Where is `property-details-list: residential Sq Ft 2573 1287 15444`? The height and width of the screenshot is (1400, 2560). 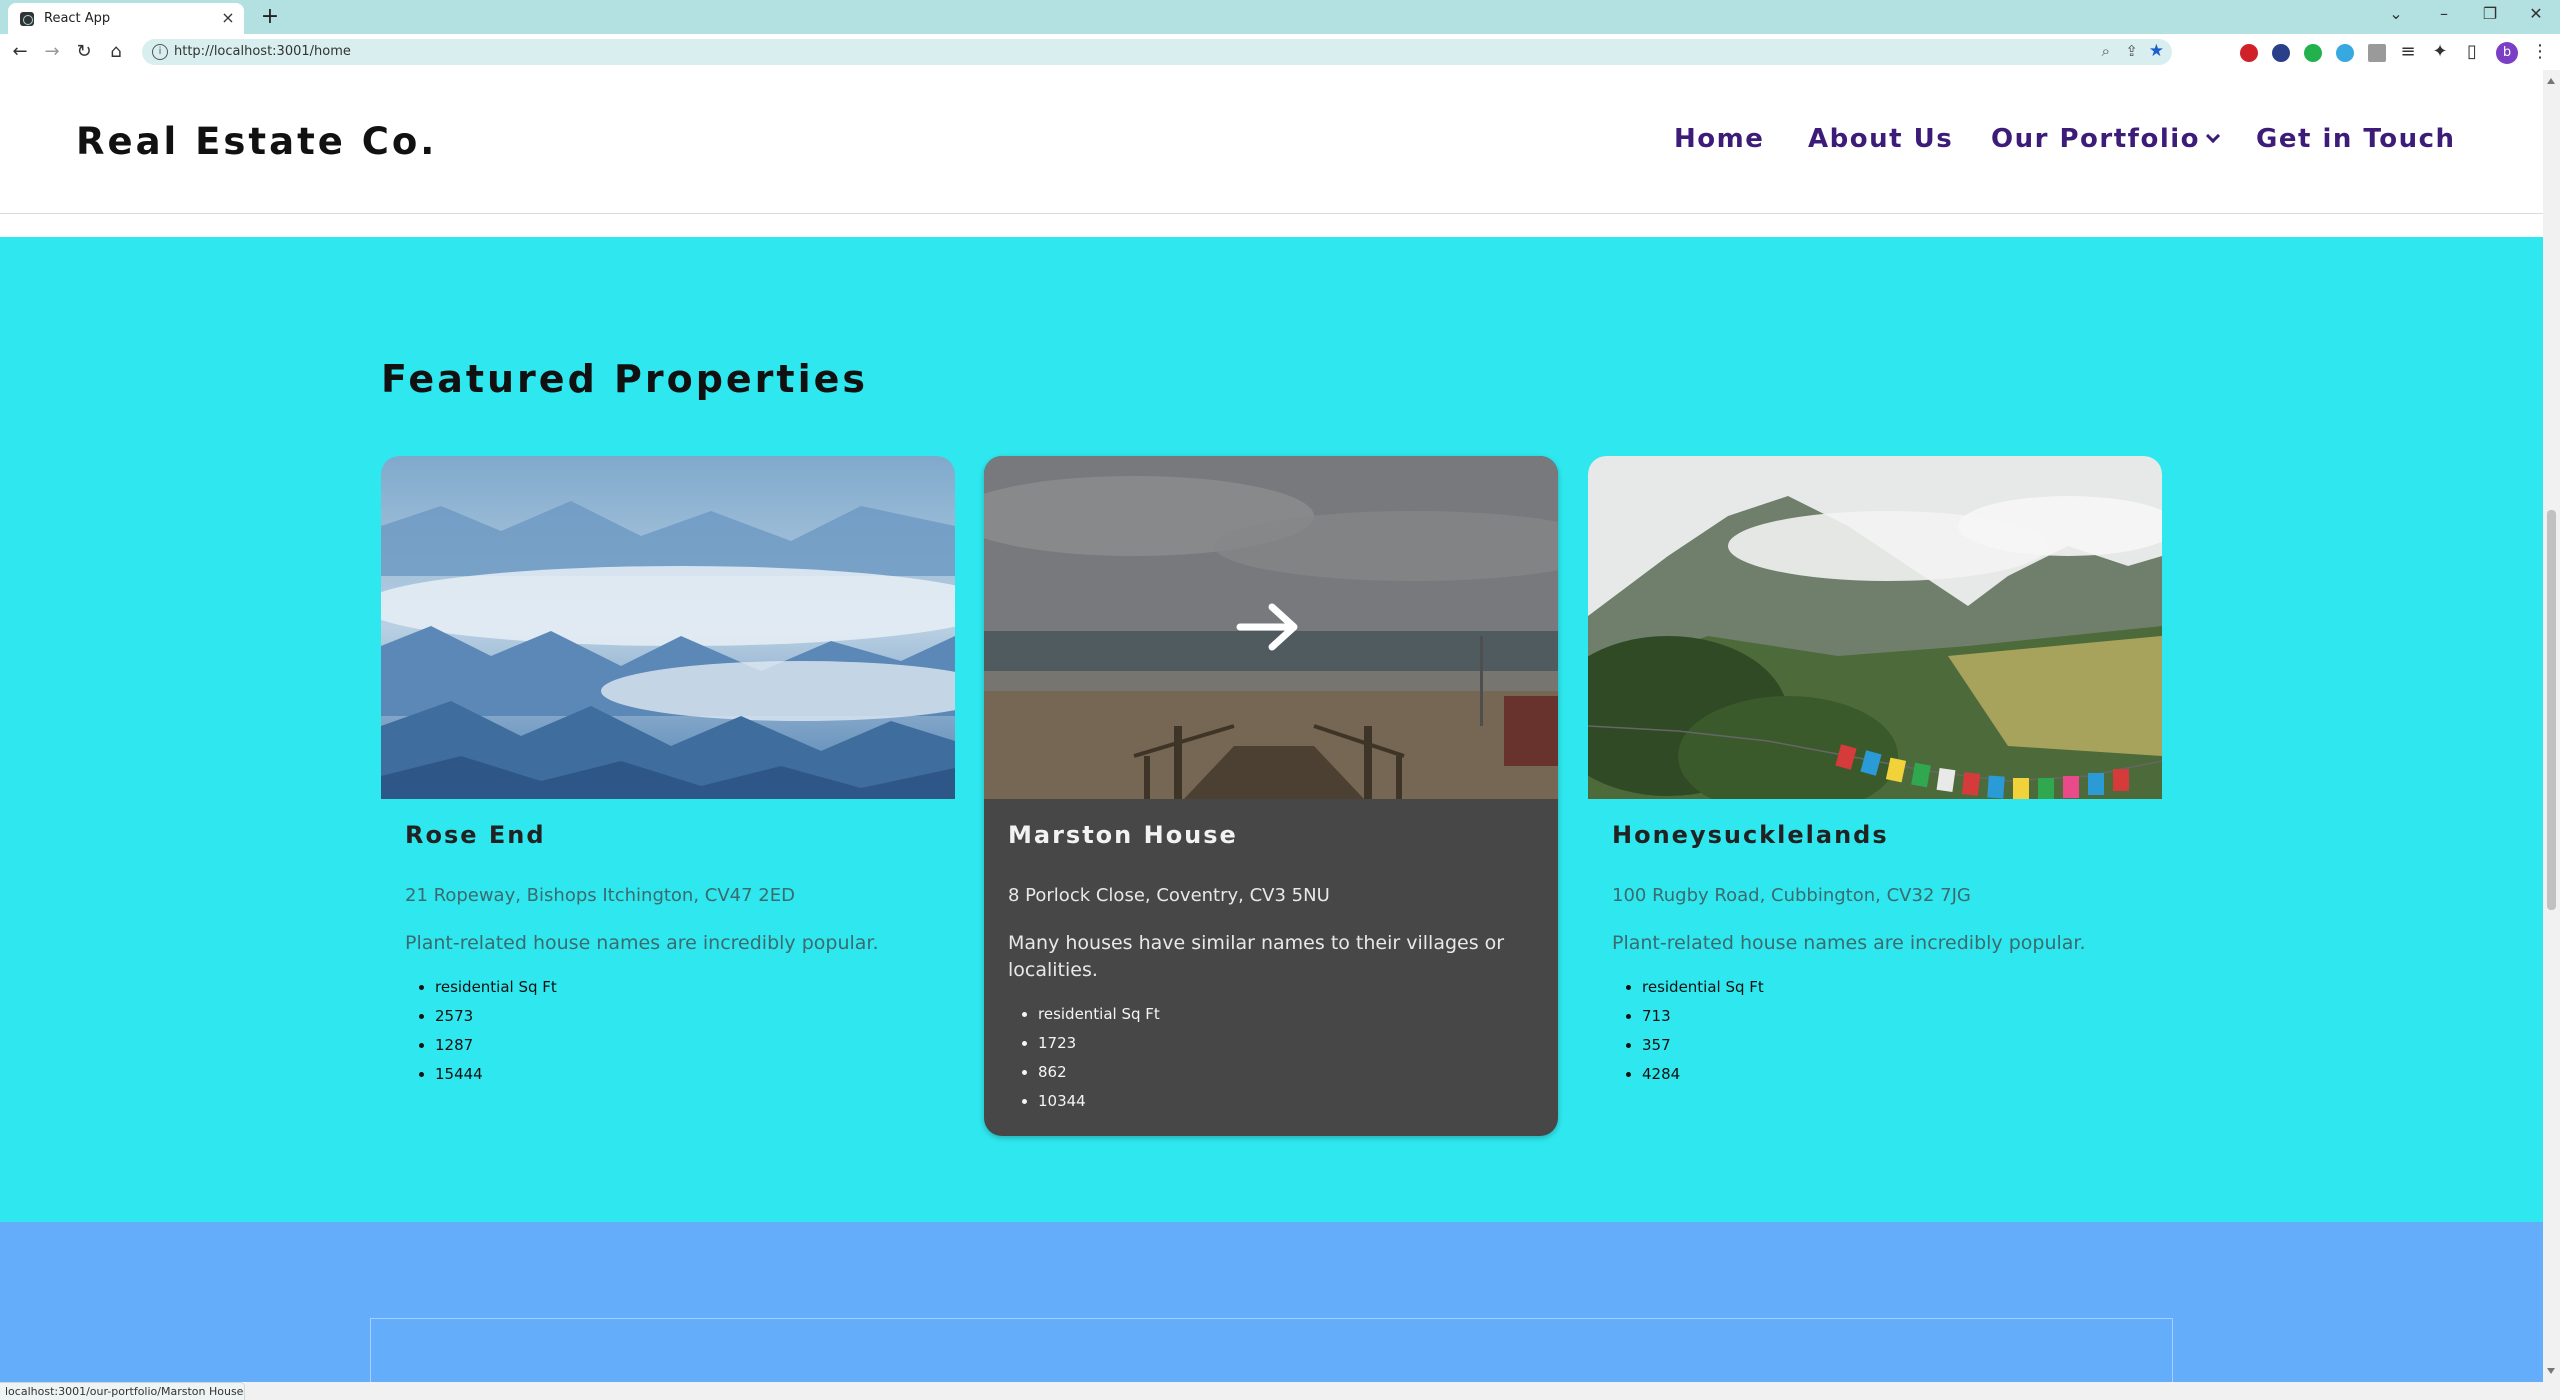 property-details-list: residential Sq Ft 2573 1287 15444 is located at coordinates (668, 1031).